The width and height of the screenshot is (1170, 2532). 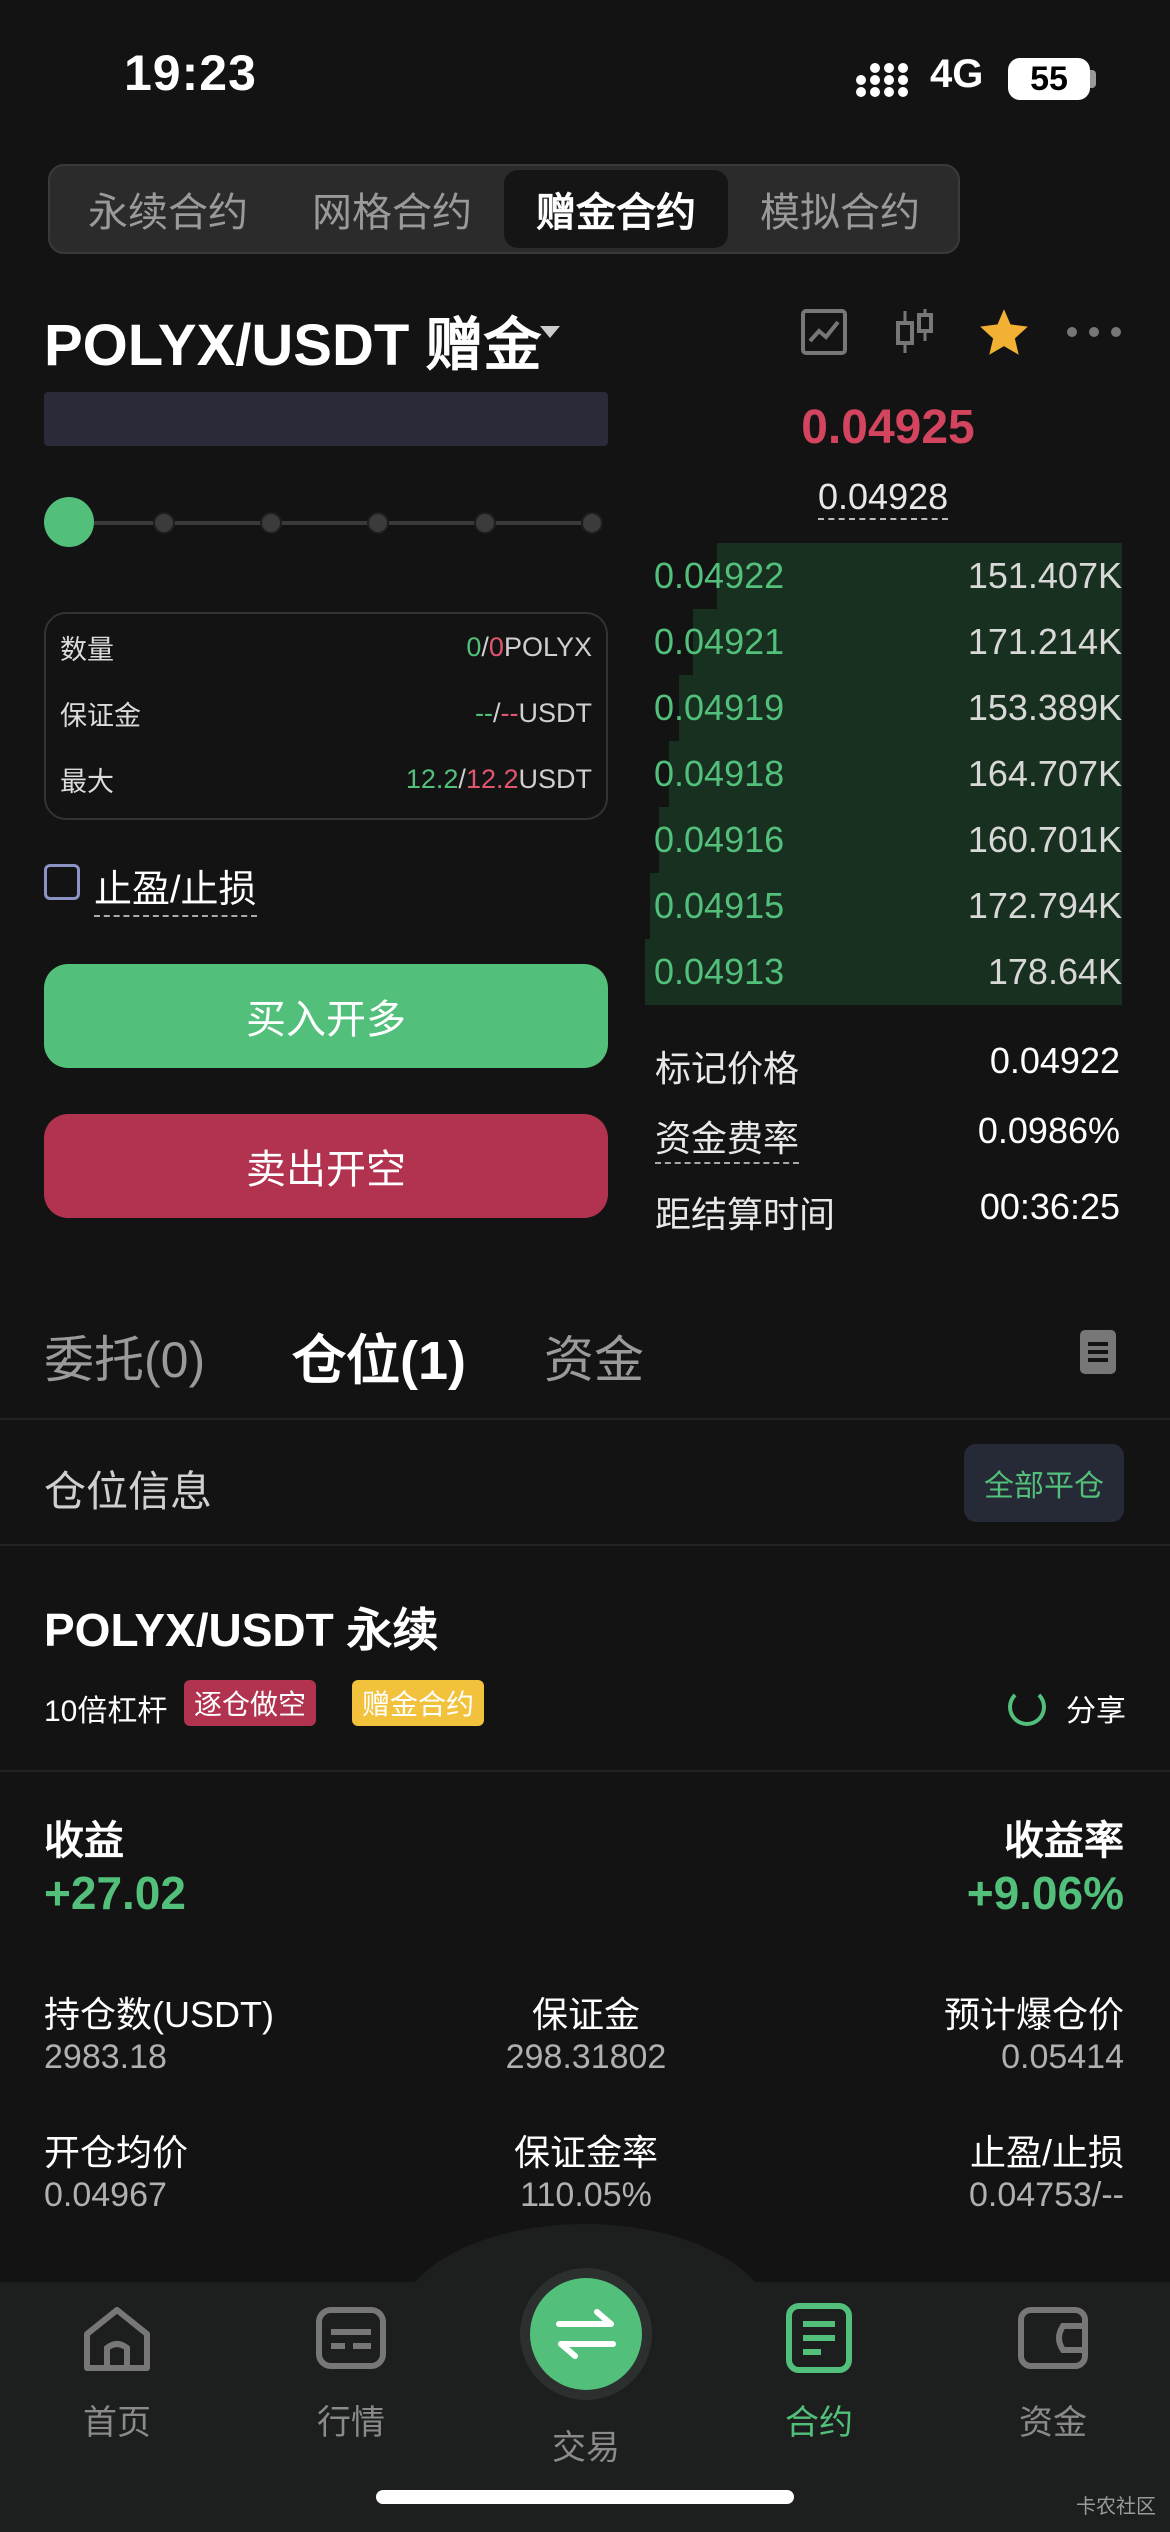 I want to click on position-margin-label: 保证金, so click(x=585, y=2014).